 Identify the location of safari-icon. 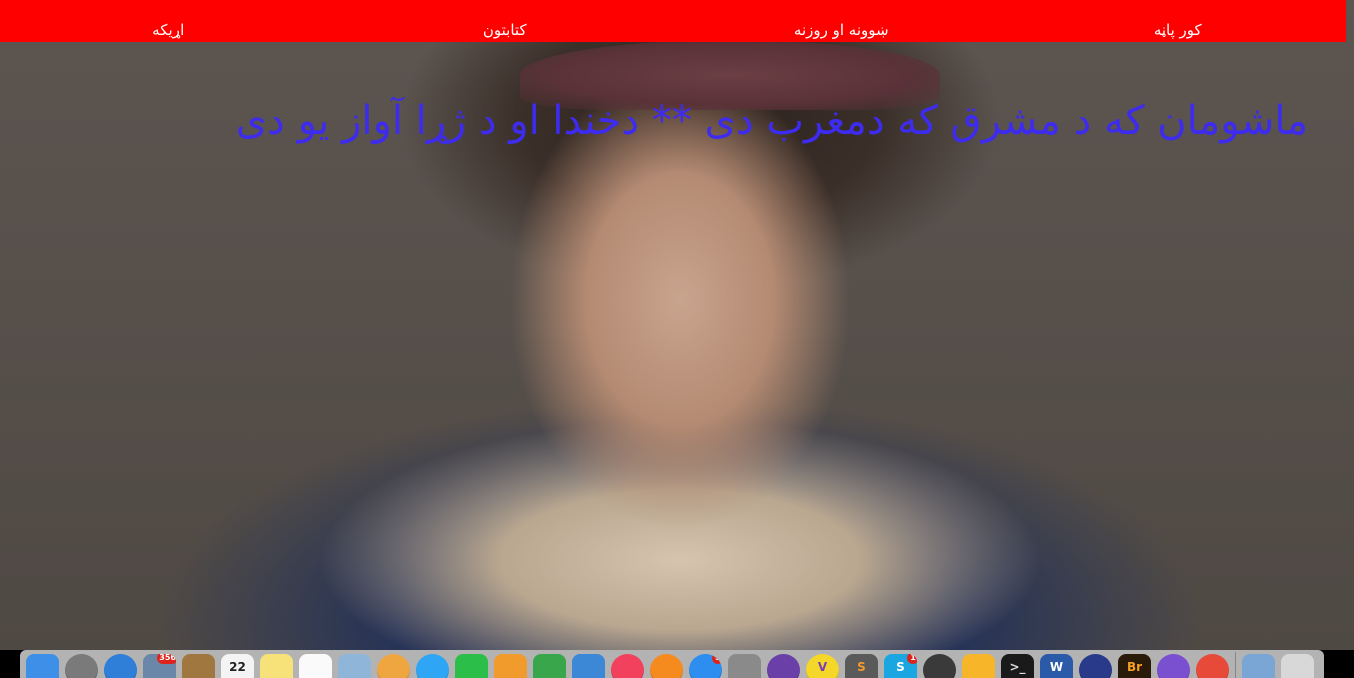
(120, 666).